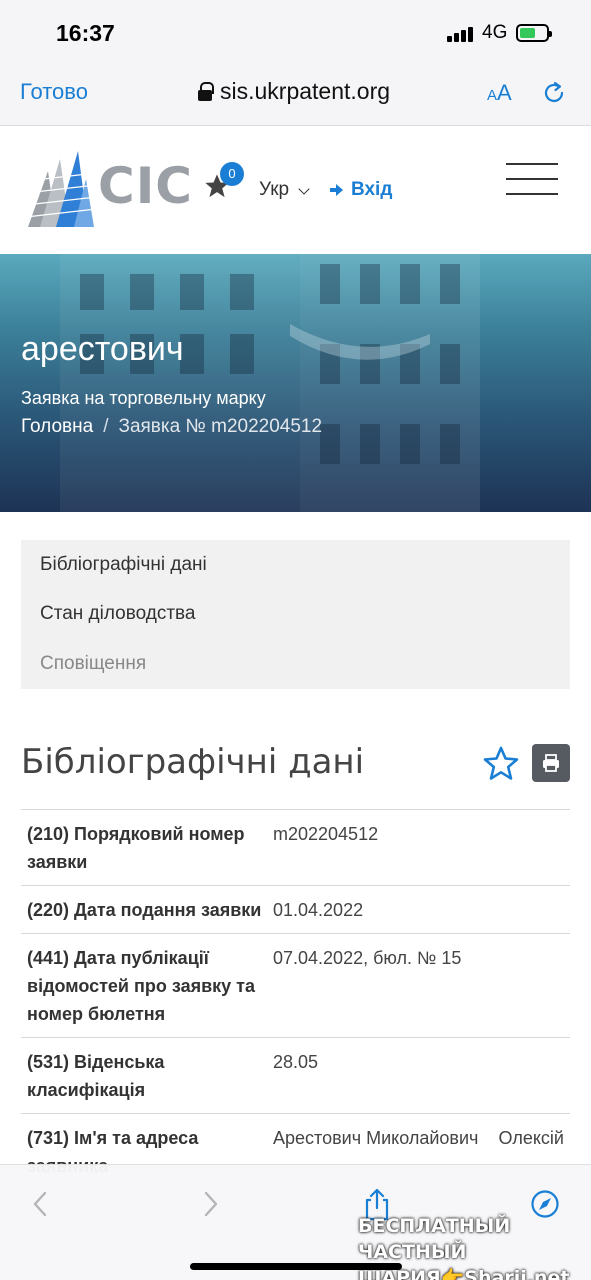 The image size is (591, 1280). Describe the element at coordinates (93, 664) in the screenshot. I see `nav-item-notifications: Сповіщення` at that location.